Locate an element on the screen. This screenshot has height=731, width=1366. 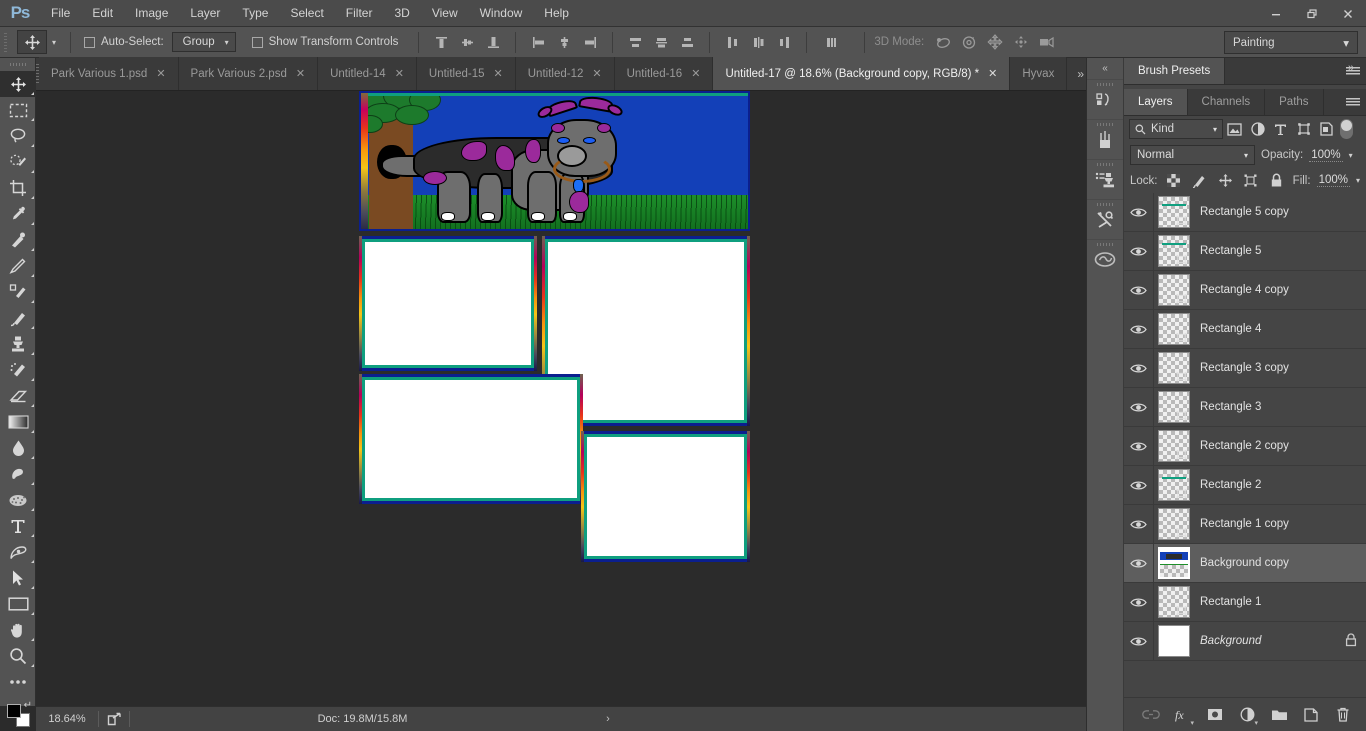
gradient-tool is located at coordinates (18, 422).